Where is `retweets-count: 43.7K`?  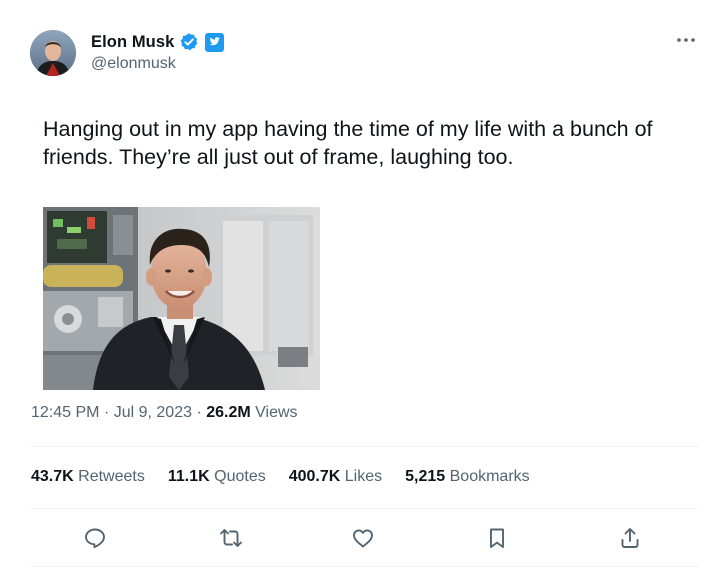 retweets-count: 43.7K is located at coordinates (52, 476).